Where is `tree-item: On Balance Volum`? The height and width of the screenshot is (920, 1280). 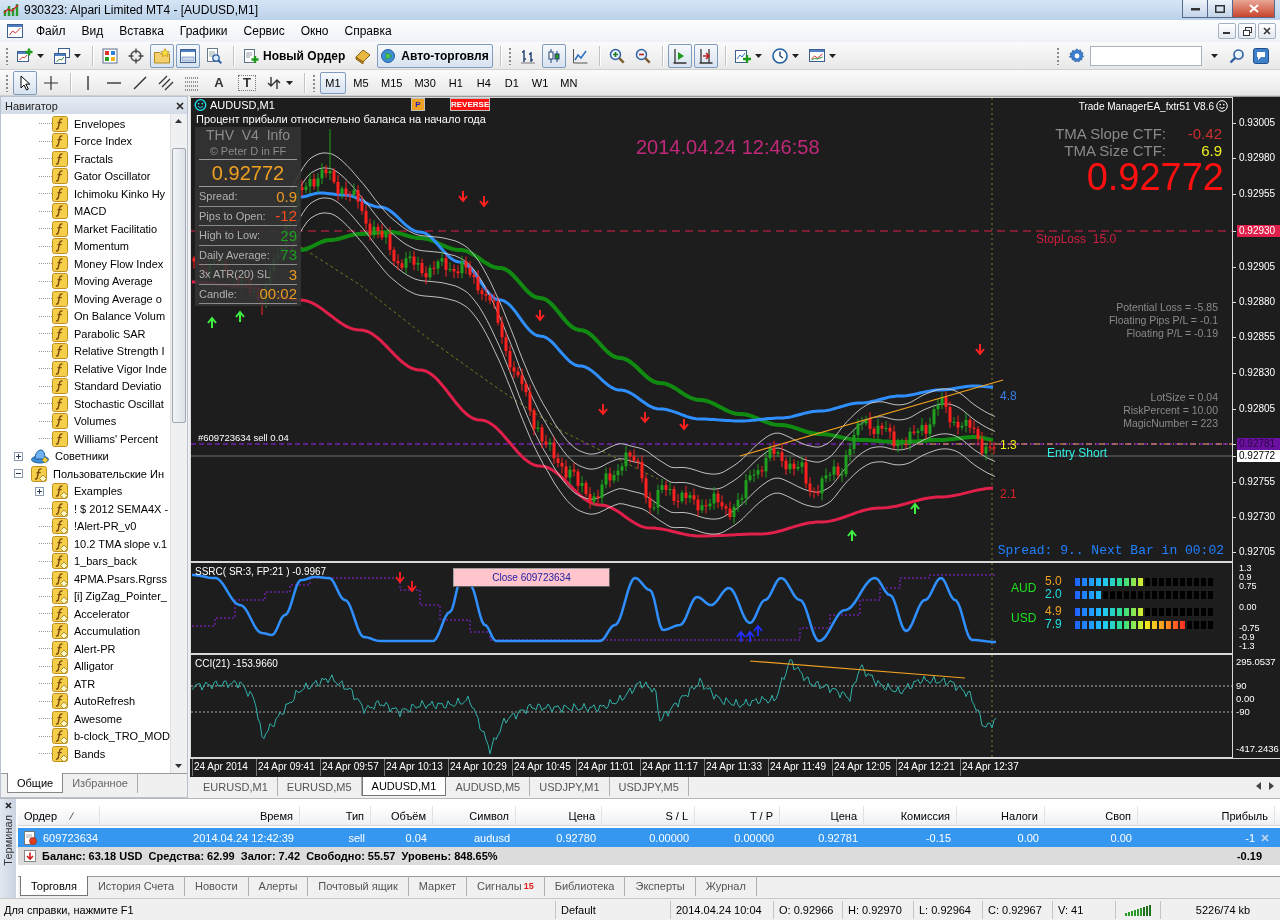 tree-item: On Balance Volum is located at coordinates (120, 316).